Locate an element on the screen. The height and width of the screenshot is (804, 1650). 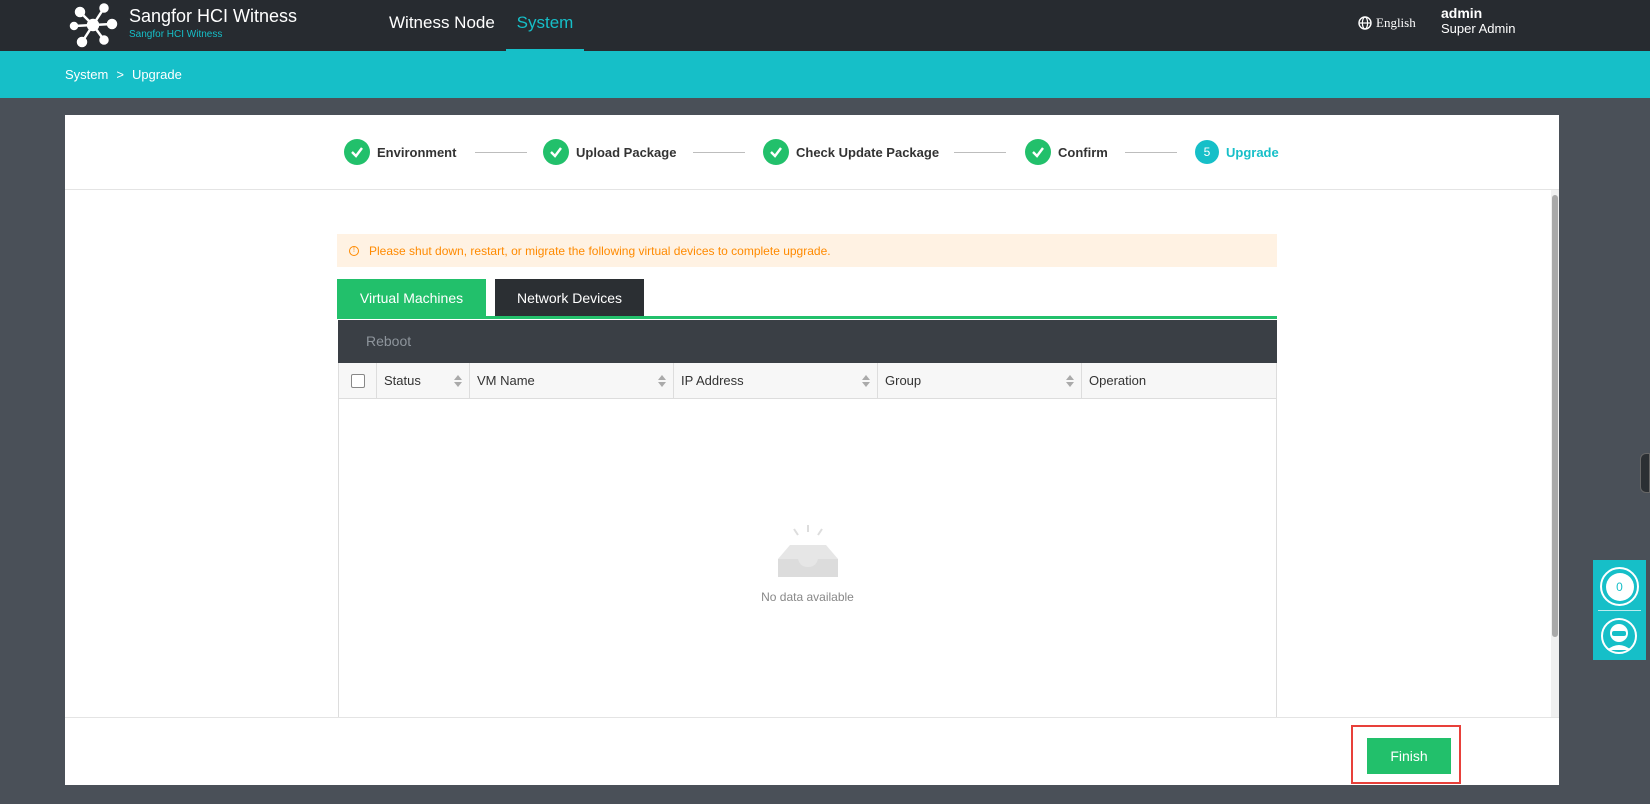
breadcrumb-bar: System > Upgrade is located at coordinates (825, 74).